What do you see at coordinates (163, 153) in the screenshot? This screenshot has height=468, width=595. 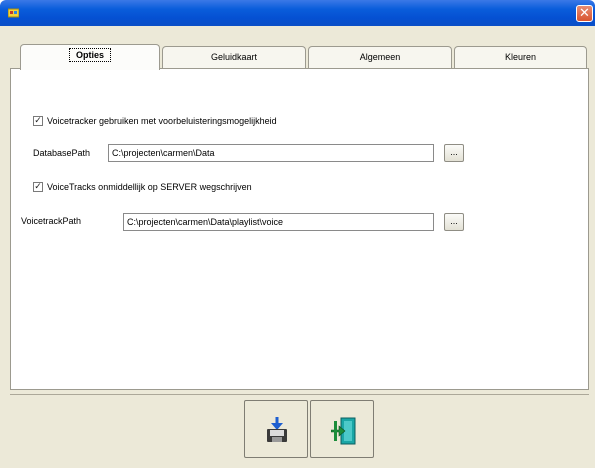 I see `database-path-value: C:\projecten\carmen\Data` at bounding box center [163, 153].